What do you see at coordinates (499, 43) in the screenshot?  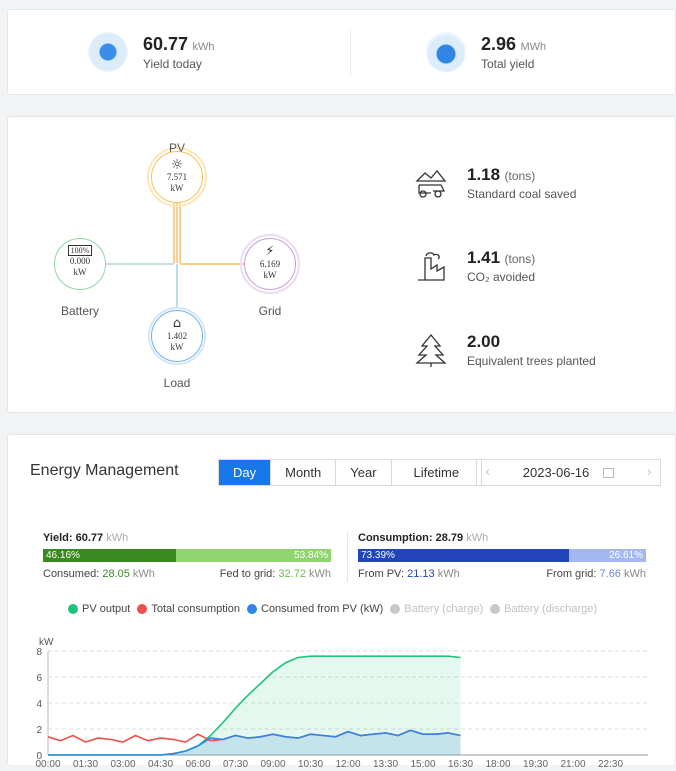 I see `total-yield-value: 2.96` at bounding box center [499, 43].